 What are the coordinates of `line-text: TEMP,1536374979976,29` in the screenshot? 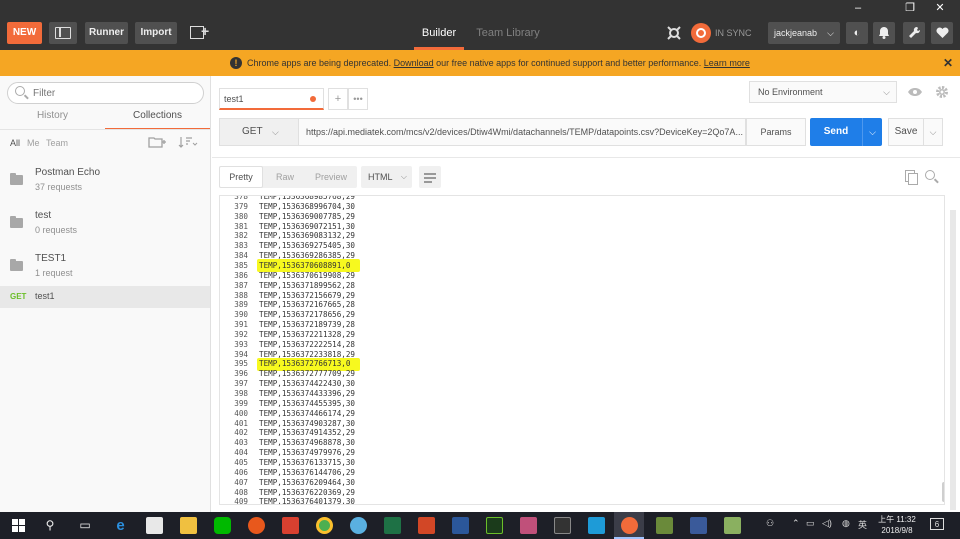 It's located at (307, 453).